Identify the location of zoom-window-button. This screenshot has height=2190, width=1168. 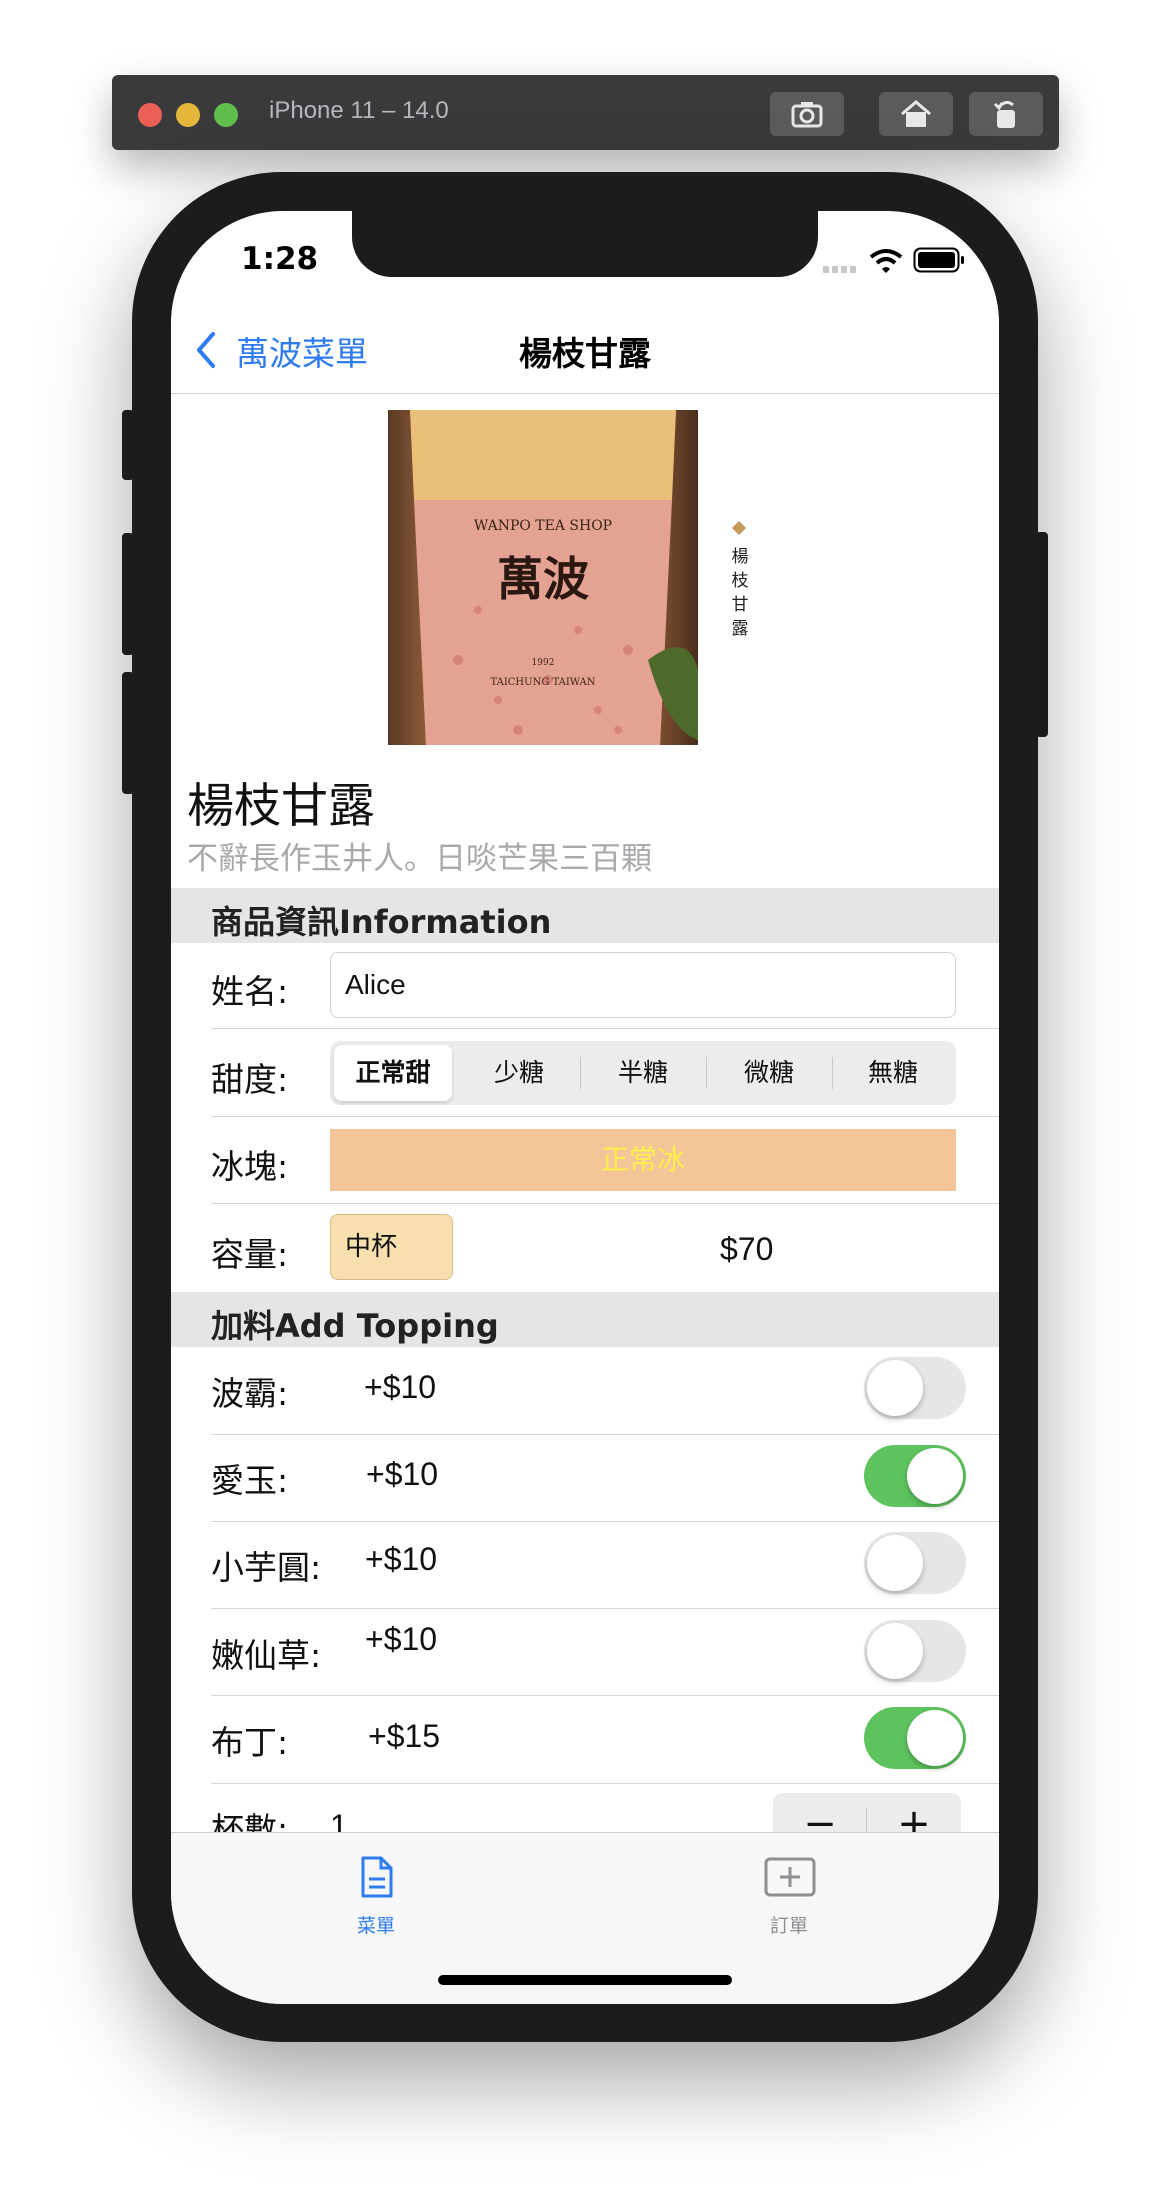
(226, 115).